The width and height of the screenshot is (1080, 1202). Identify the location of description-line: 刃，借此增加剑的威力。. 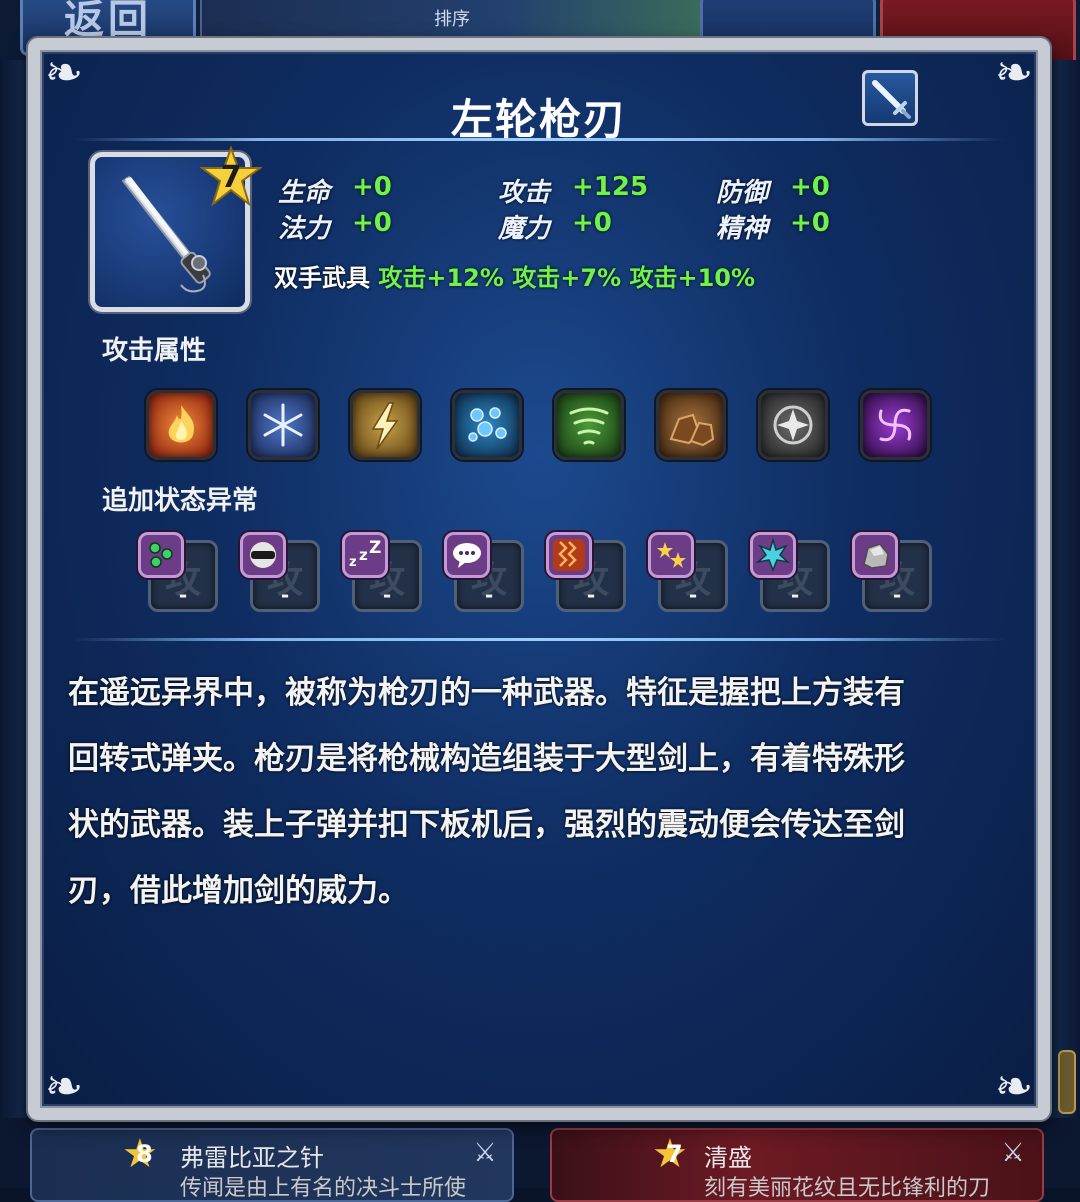
(238, 891).